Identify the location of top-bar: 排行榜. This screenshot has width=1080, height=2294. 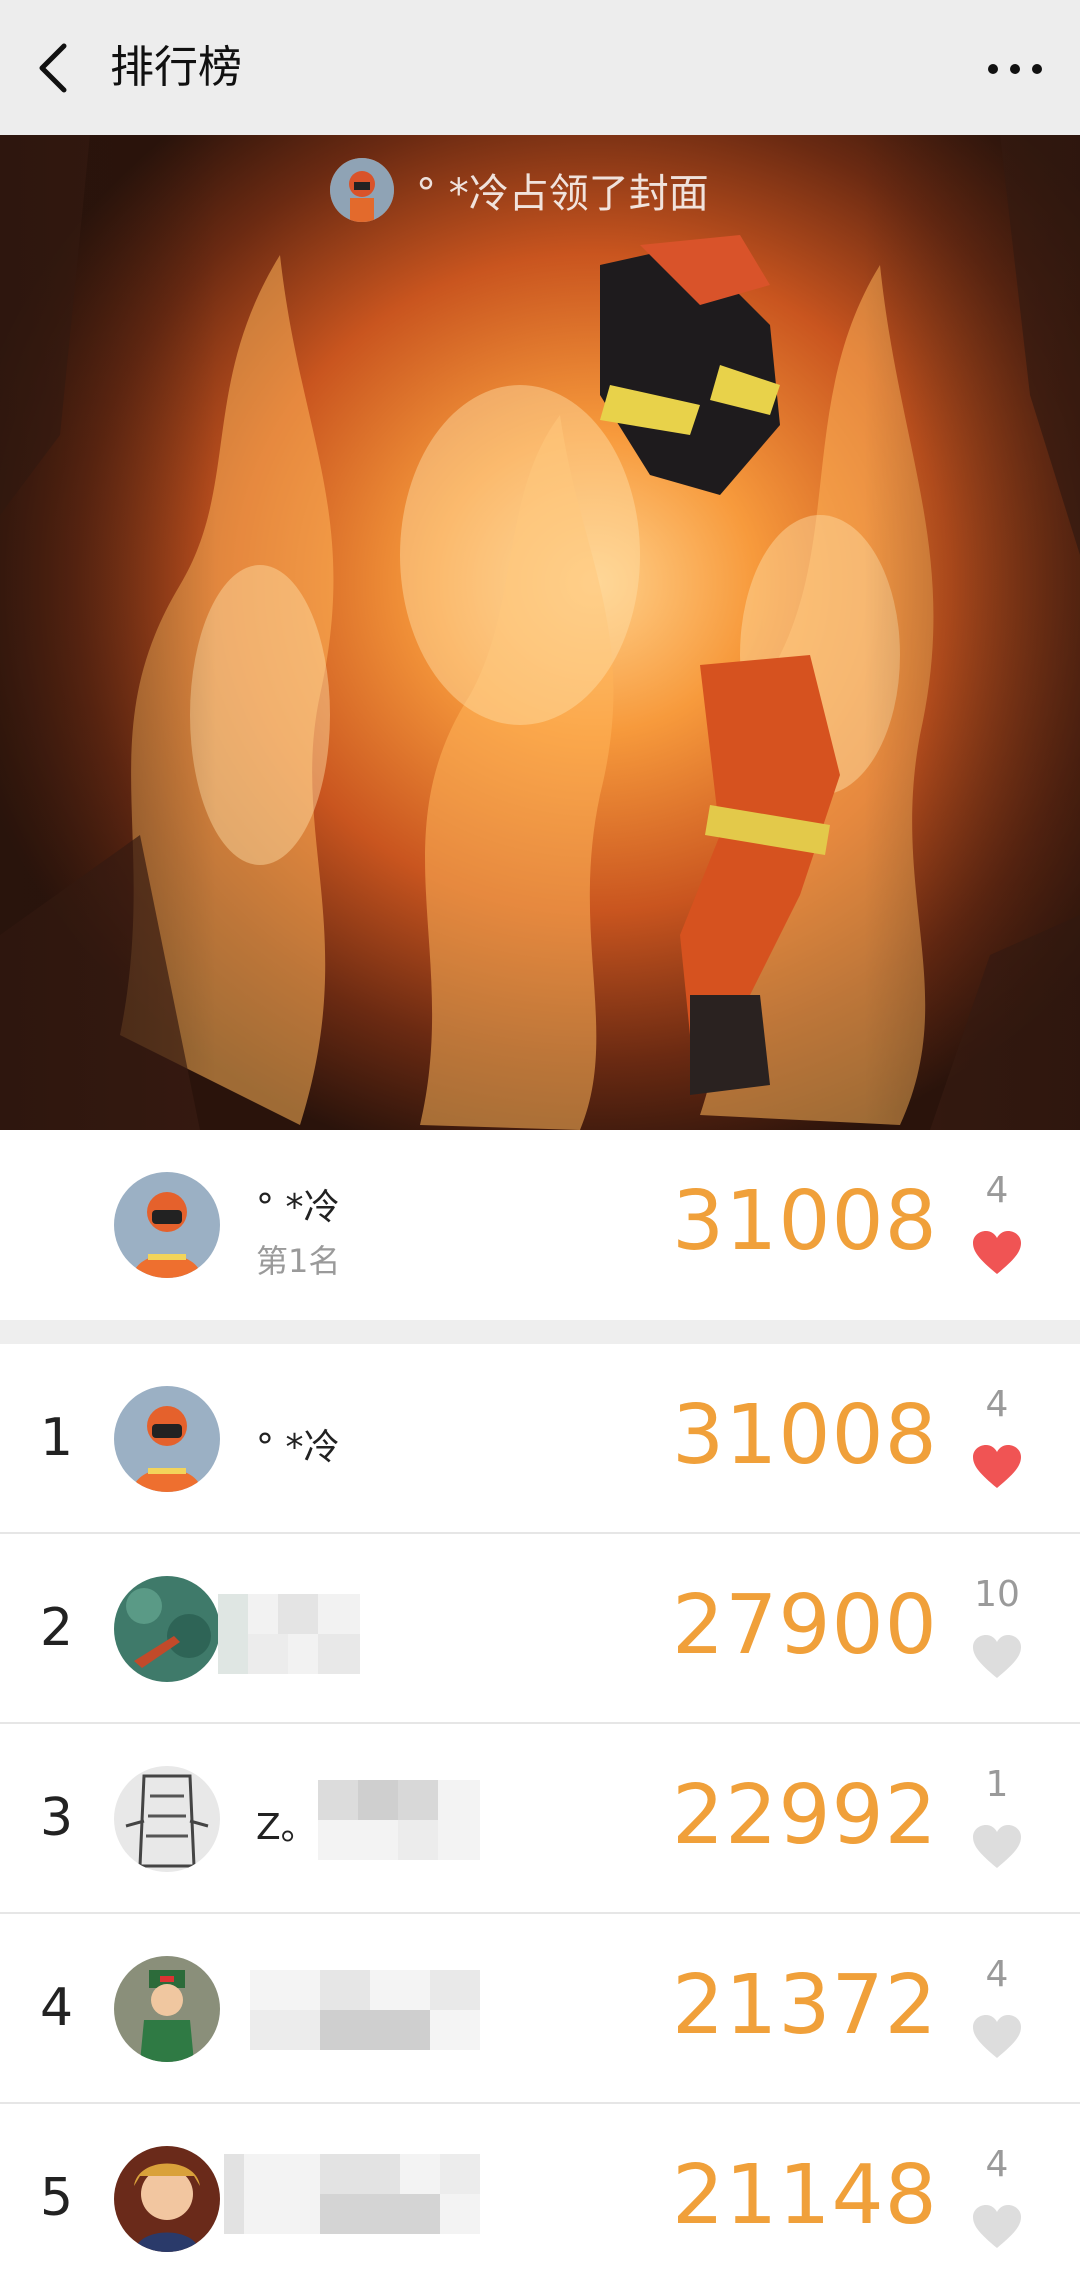
(540, 67).